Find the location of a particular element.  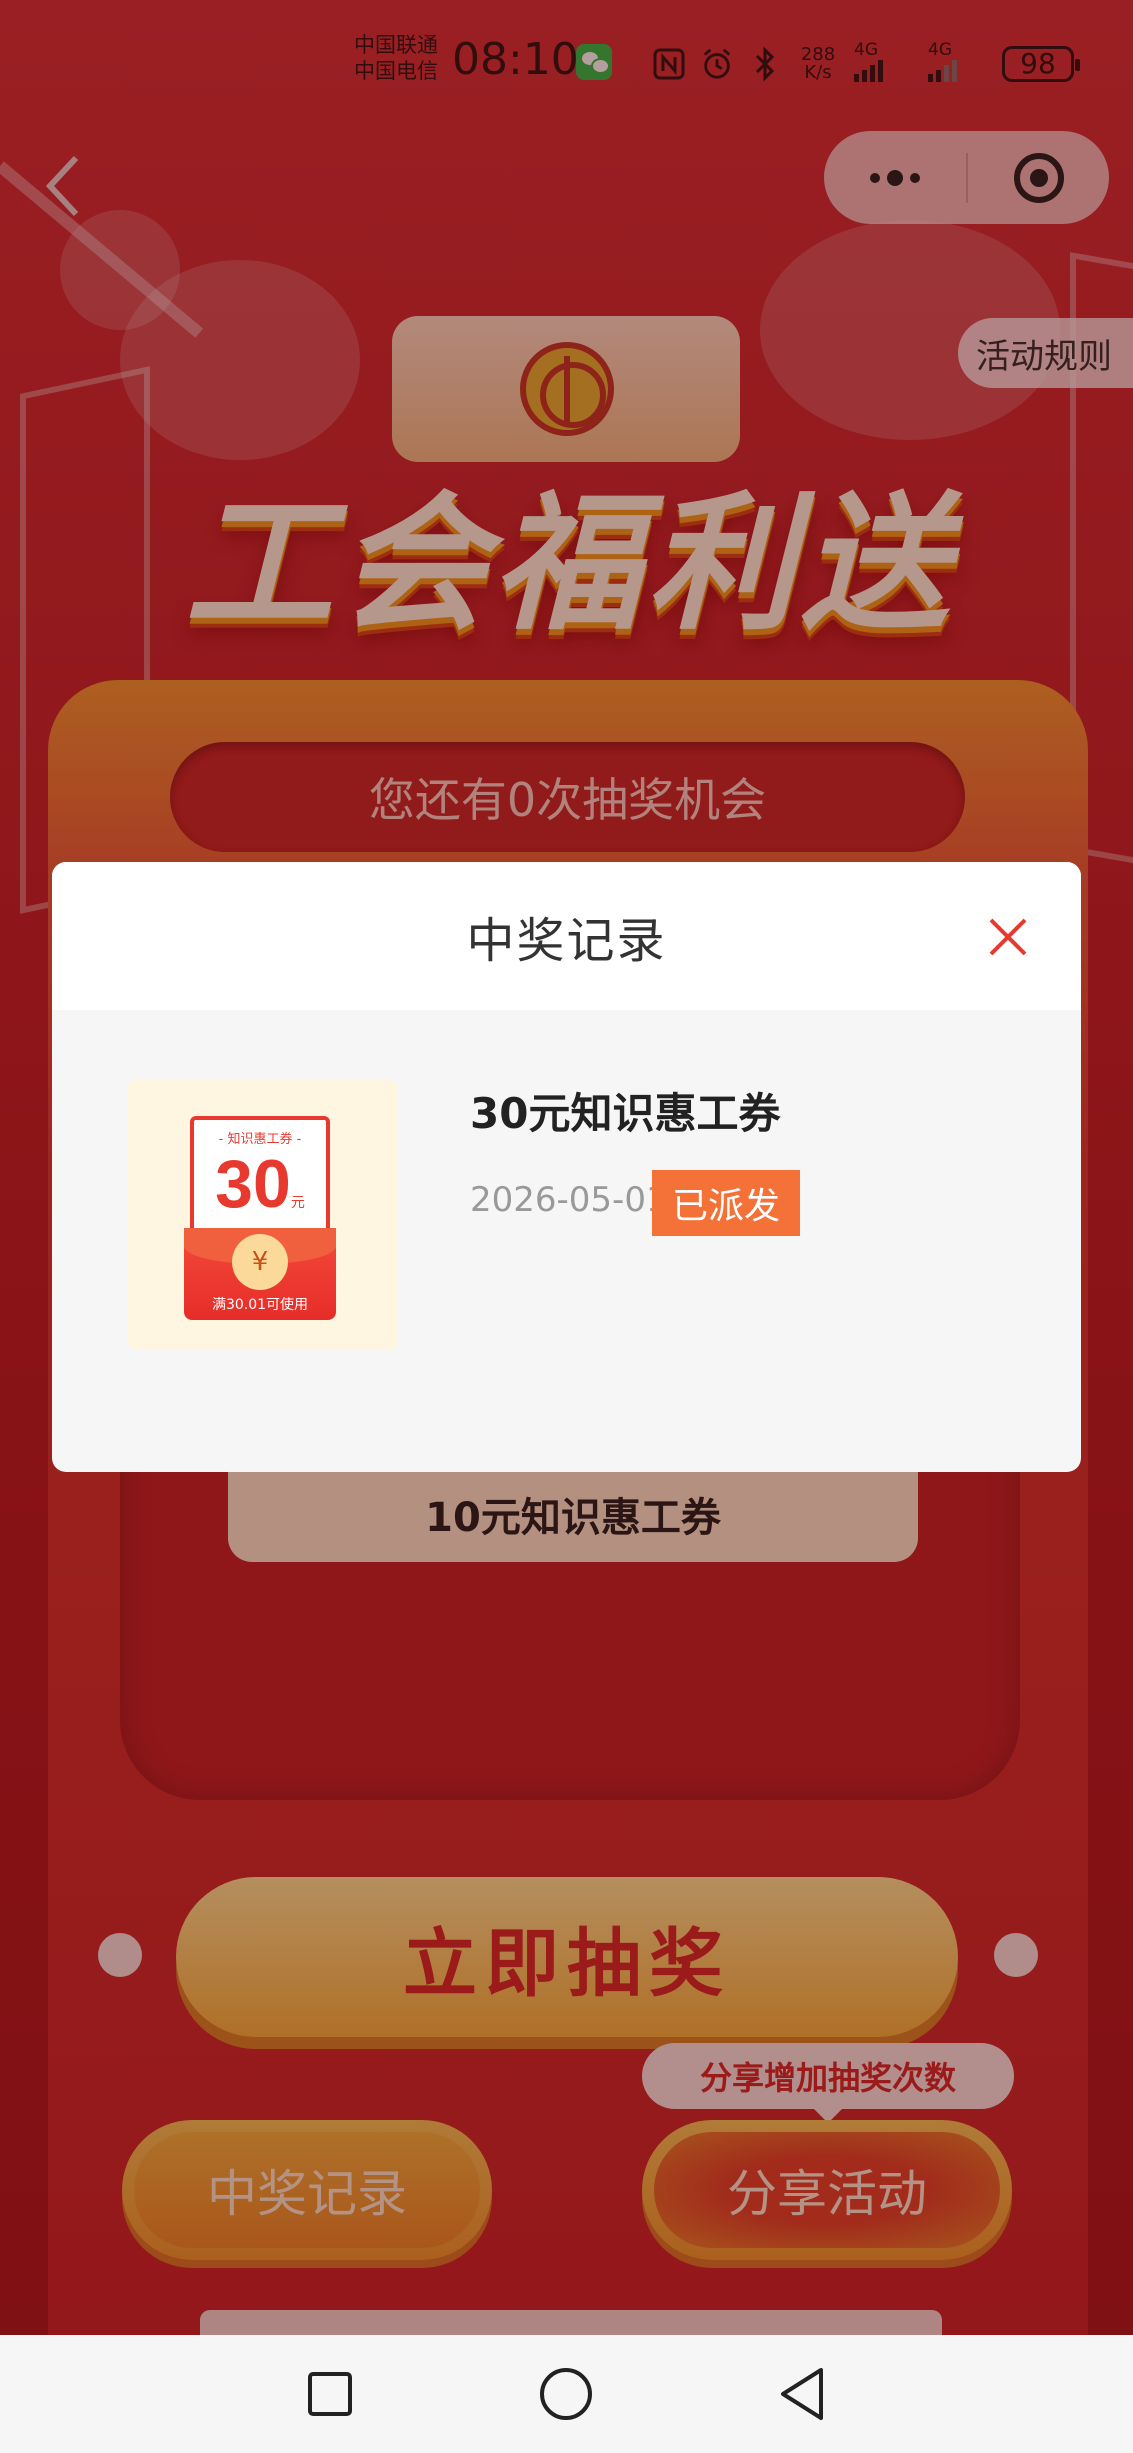

navigation-bar is located at coordinates (566, 2394).